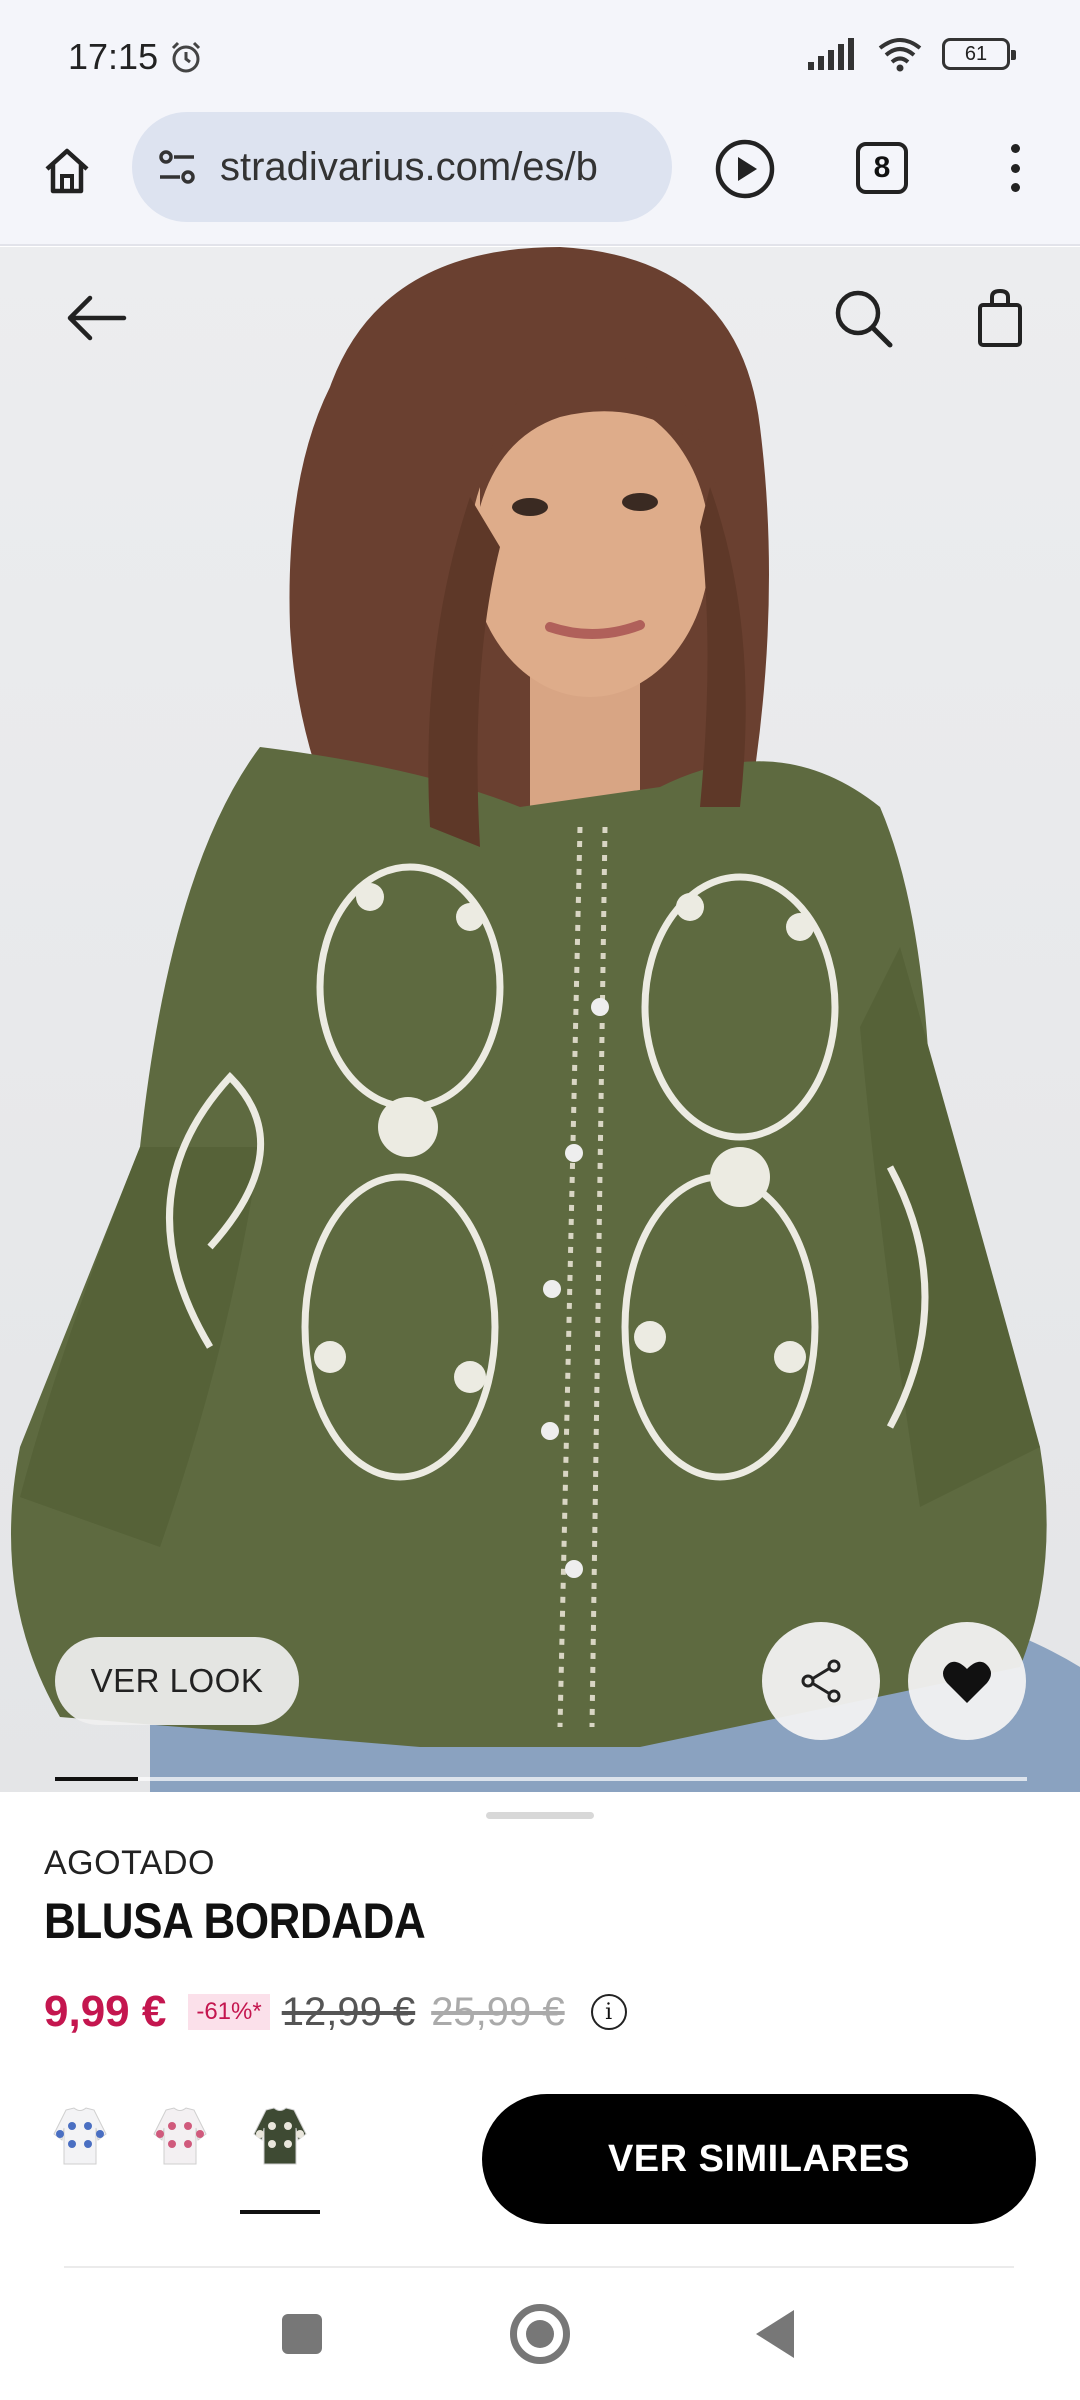 This screenshot has width=1080, height=2400. What do you see at coordinates (831, 54) in the screenshot?
I see `signal-icon` at bounding box center [831, 54].